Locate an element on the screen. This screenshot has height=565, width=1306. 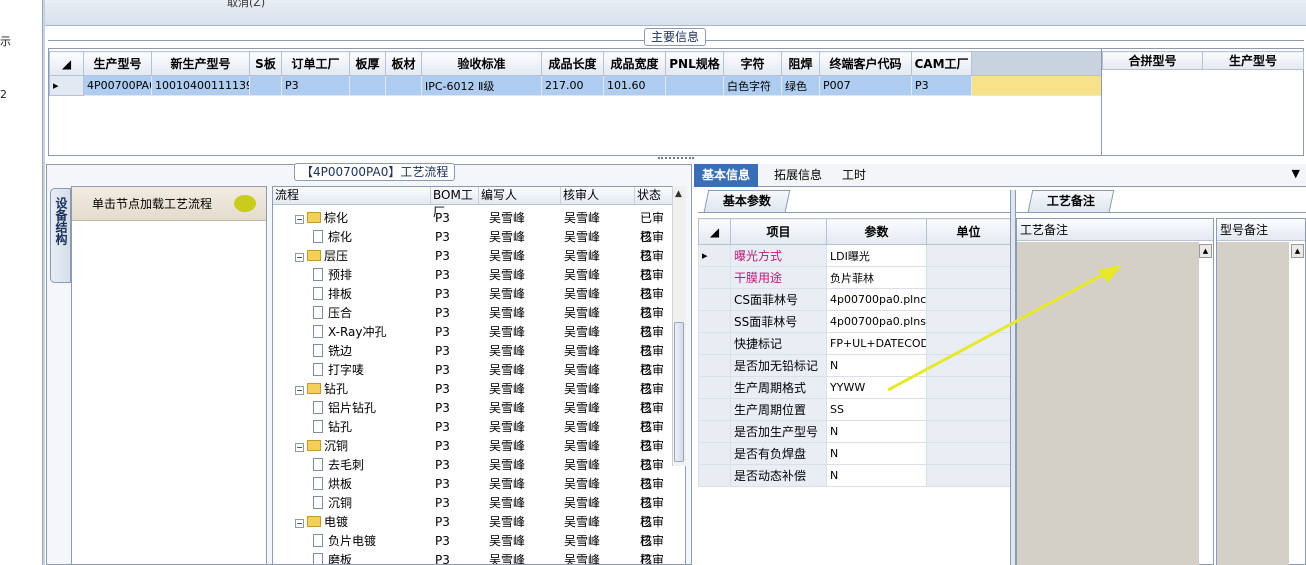
arrow-line is located at coordinates (998, 331).